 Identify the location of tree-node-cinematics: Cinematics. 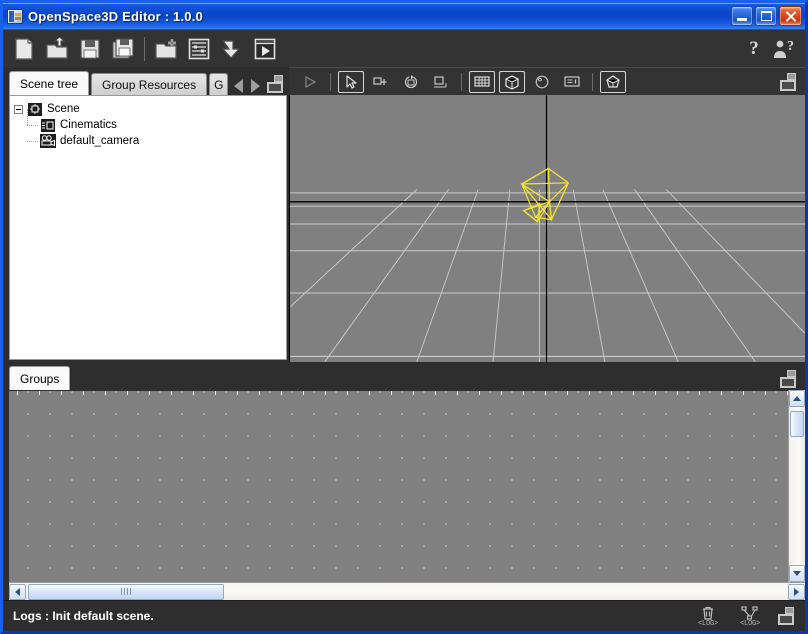
(148, 121).